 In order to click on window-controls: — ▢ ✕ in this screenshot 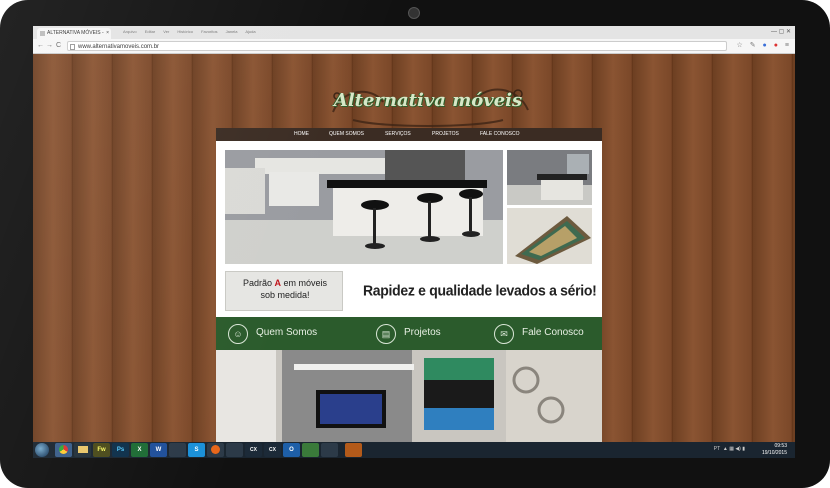, I will do `click(781, 31)`.